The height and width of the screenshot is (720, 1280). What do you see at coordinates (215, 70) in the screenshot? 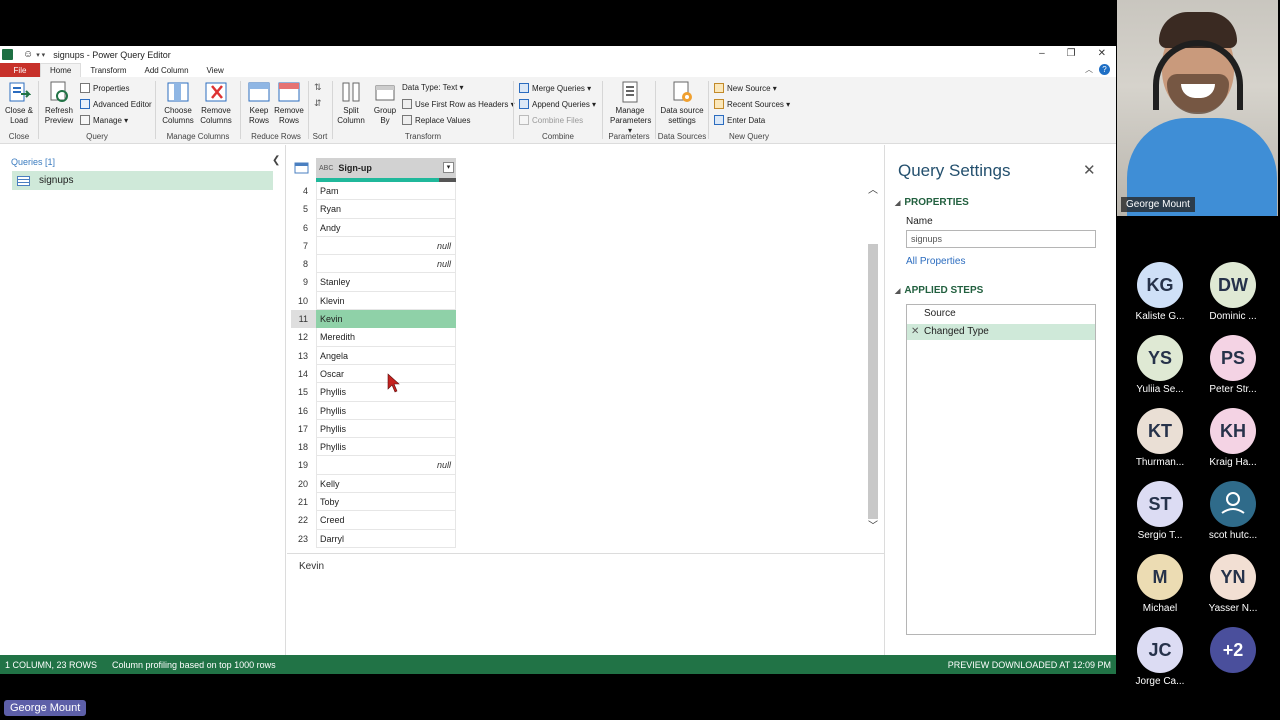
I see `tab-view: View` at bounding box center [215, 70].